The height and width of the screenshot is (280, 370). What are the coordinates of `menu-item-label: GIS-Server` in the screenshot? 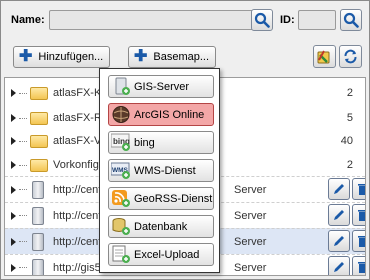 It's located at (162, 86).